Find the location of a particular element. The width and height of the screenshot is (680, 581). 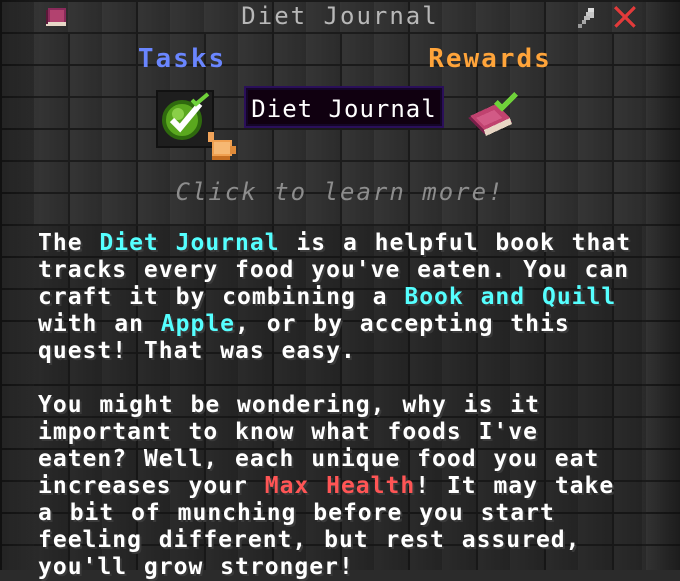

highlight-apple: Apple is located at coordinates (198, 324).